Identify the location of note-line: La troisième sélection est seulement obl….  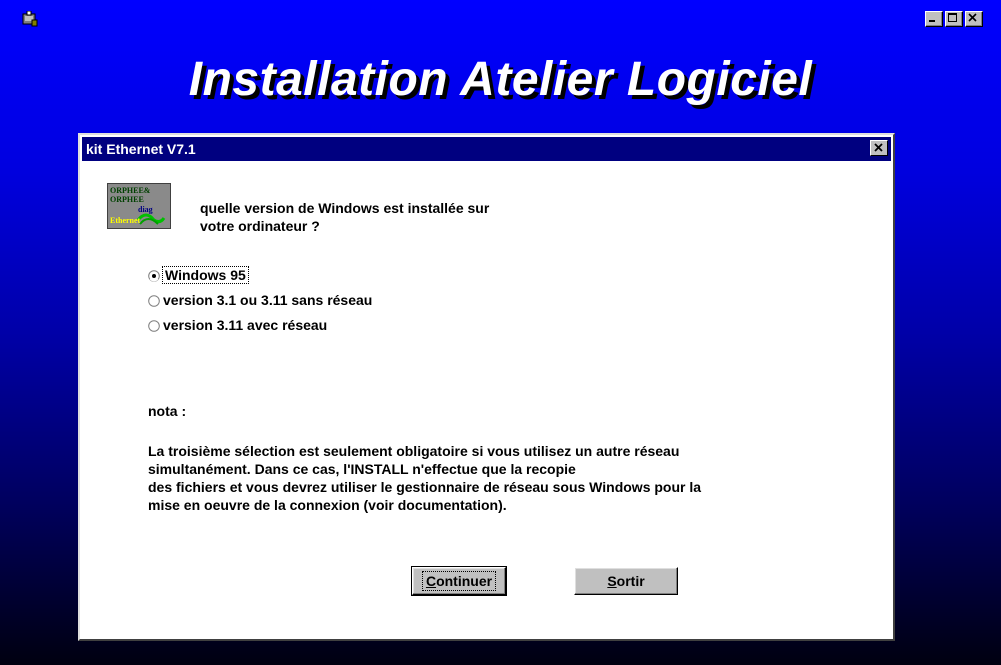
(414, 451).